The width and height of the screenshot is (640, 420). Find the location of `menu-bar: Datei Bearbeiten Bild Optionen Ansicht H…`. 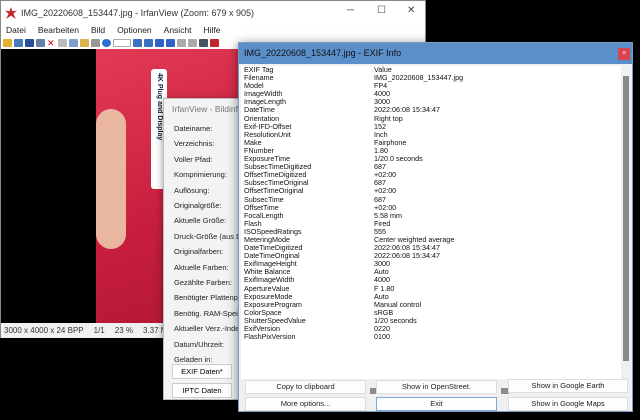

menu-bar: Datei Bearbeiten Bild Optionen Ansicht H… is located at coordinates (213, 31).